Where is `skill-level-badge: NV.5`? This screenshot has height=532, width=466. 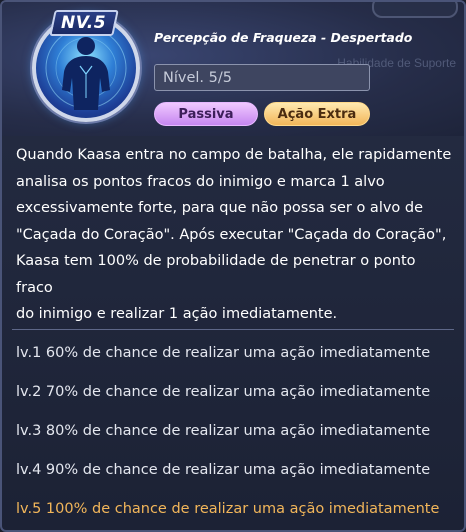
skill-level-badge: NV.5 is located at coordinates (84, 23).